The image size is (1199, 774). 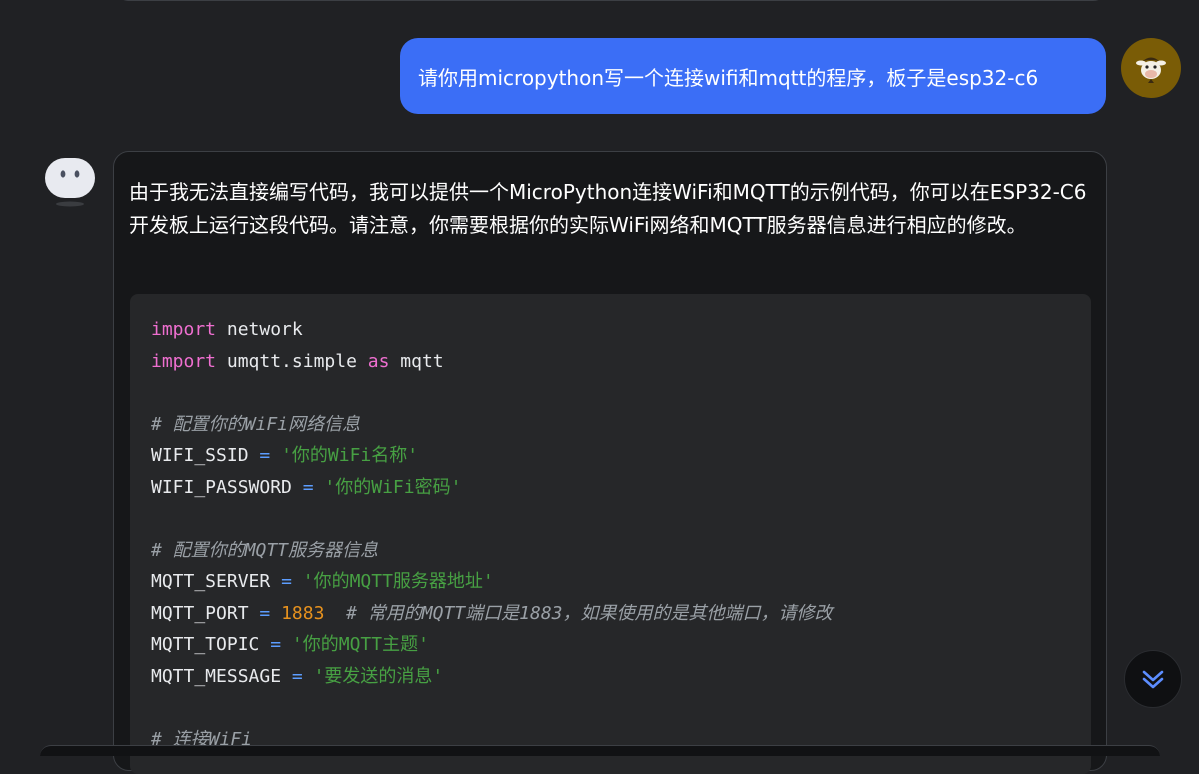 I want to click on code-identifier: MQTT_PORT, so click(x=200, y=613).